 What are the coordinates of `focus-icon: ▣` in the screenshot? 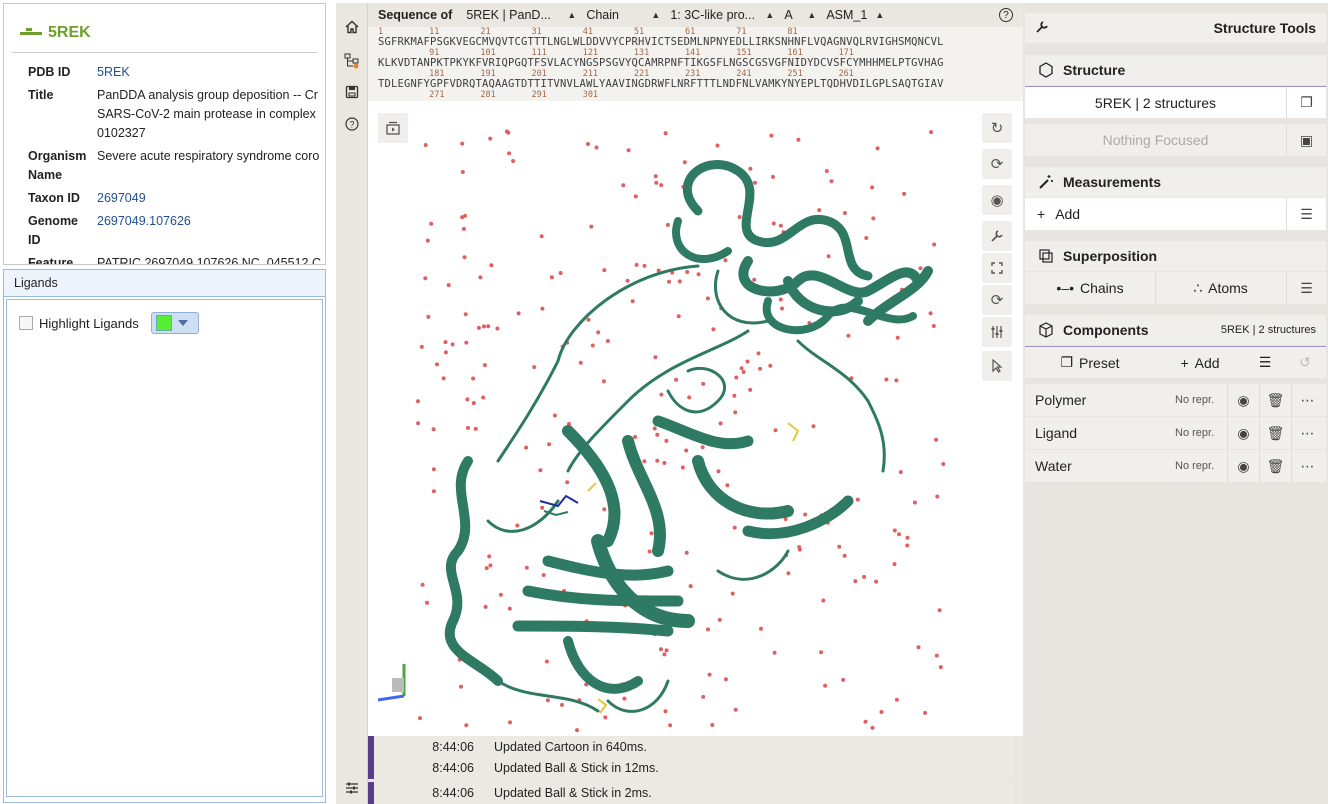 It's located at (1306, 140).